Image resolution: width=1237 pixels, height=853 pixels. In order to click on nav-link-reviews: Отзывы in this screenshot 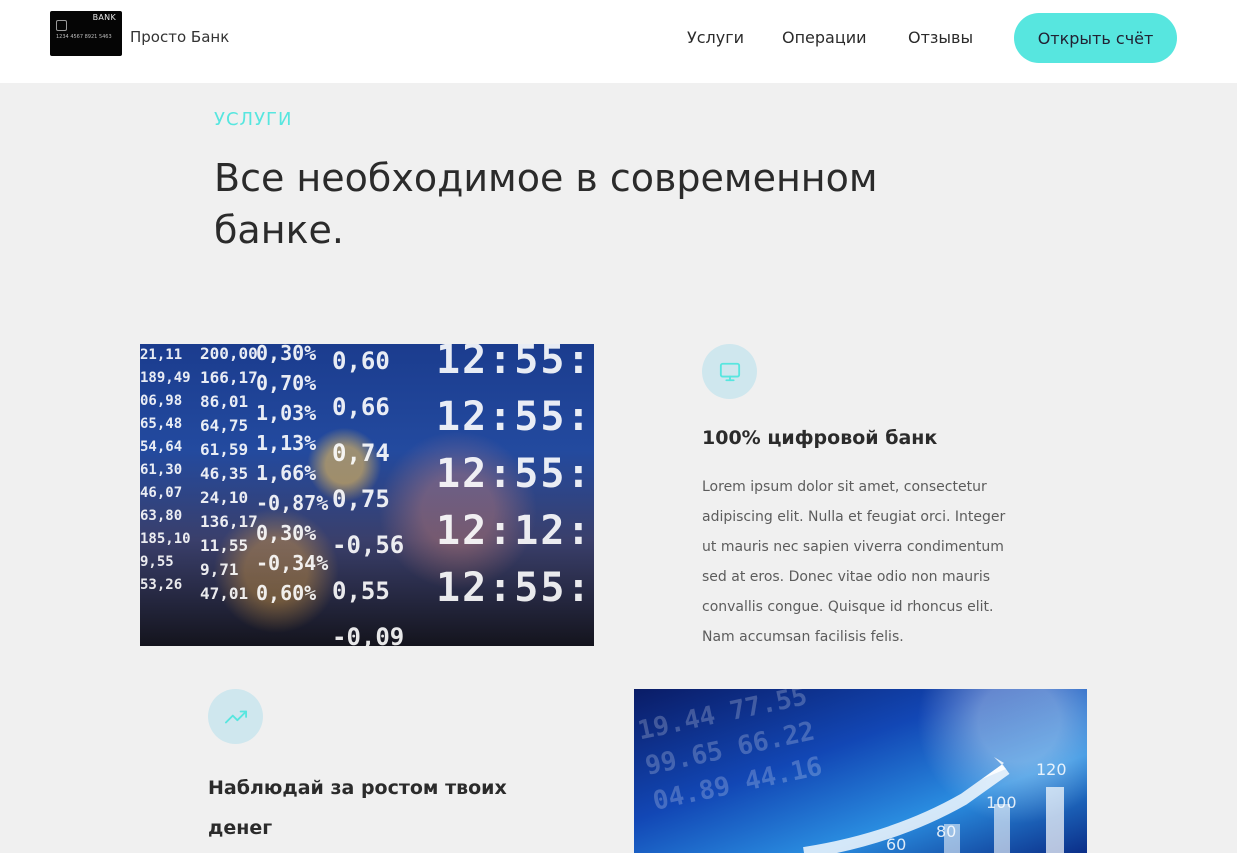, I will do `click(940, 37)`.